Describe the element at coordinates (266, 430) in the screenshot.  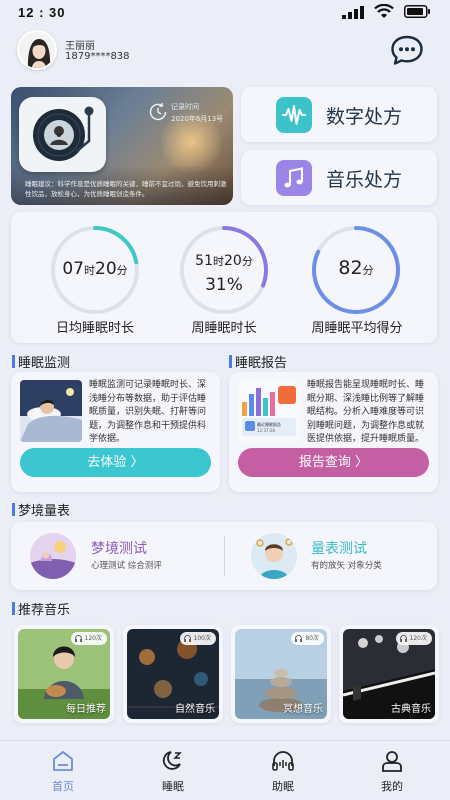
I see `report-mini-date: 12:37:28` at that location.